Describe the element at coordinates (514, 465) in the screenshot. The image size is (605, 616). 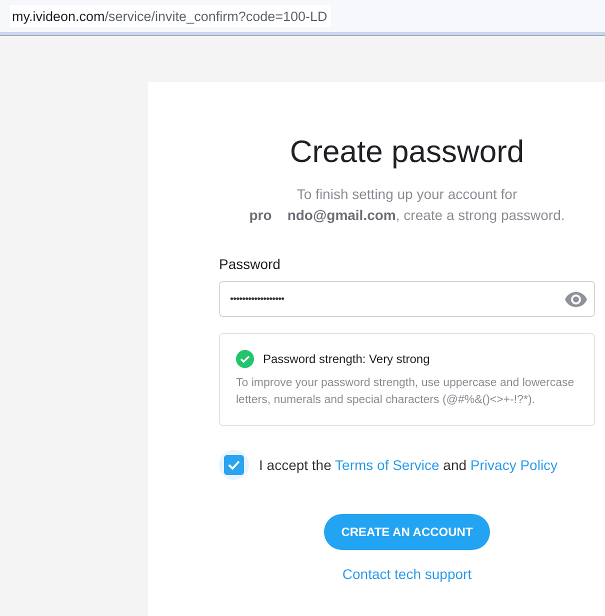
I see `privacy-link: Privacy Policy` at that location.